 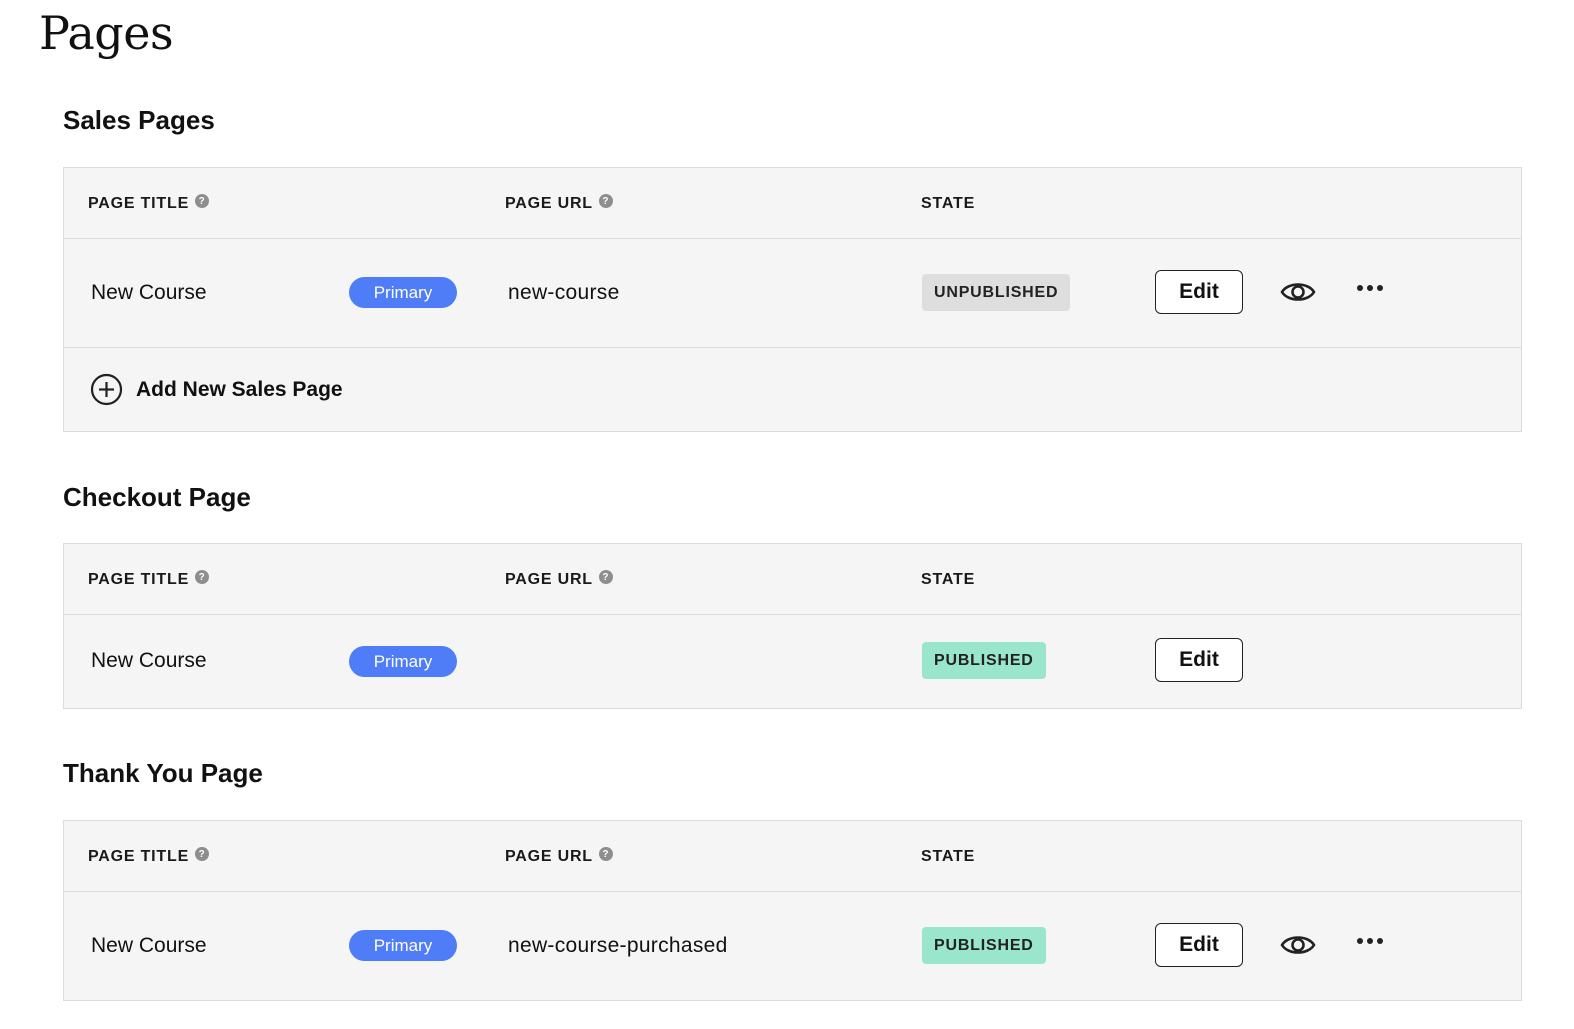 What do you see at coordinates (792, 389) in the screenshot?
I see `add-row: Add New Sales Page` at bounding box center [792, 389].